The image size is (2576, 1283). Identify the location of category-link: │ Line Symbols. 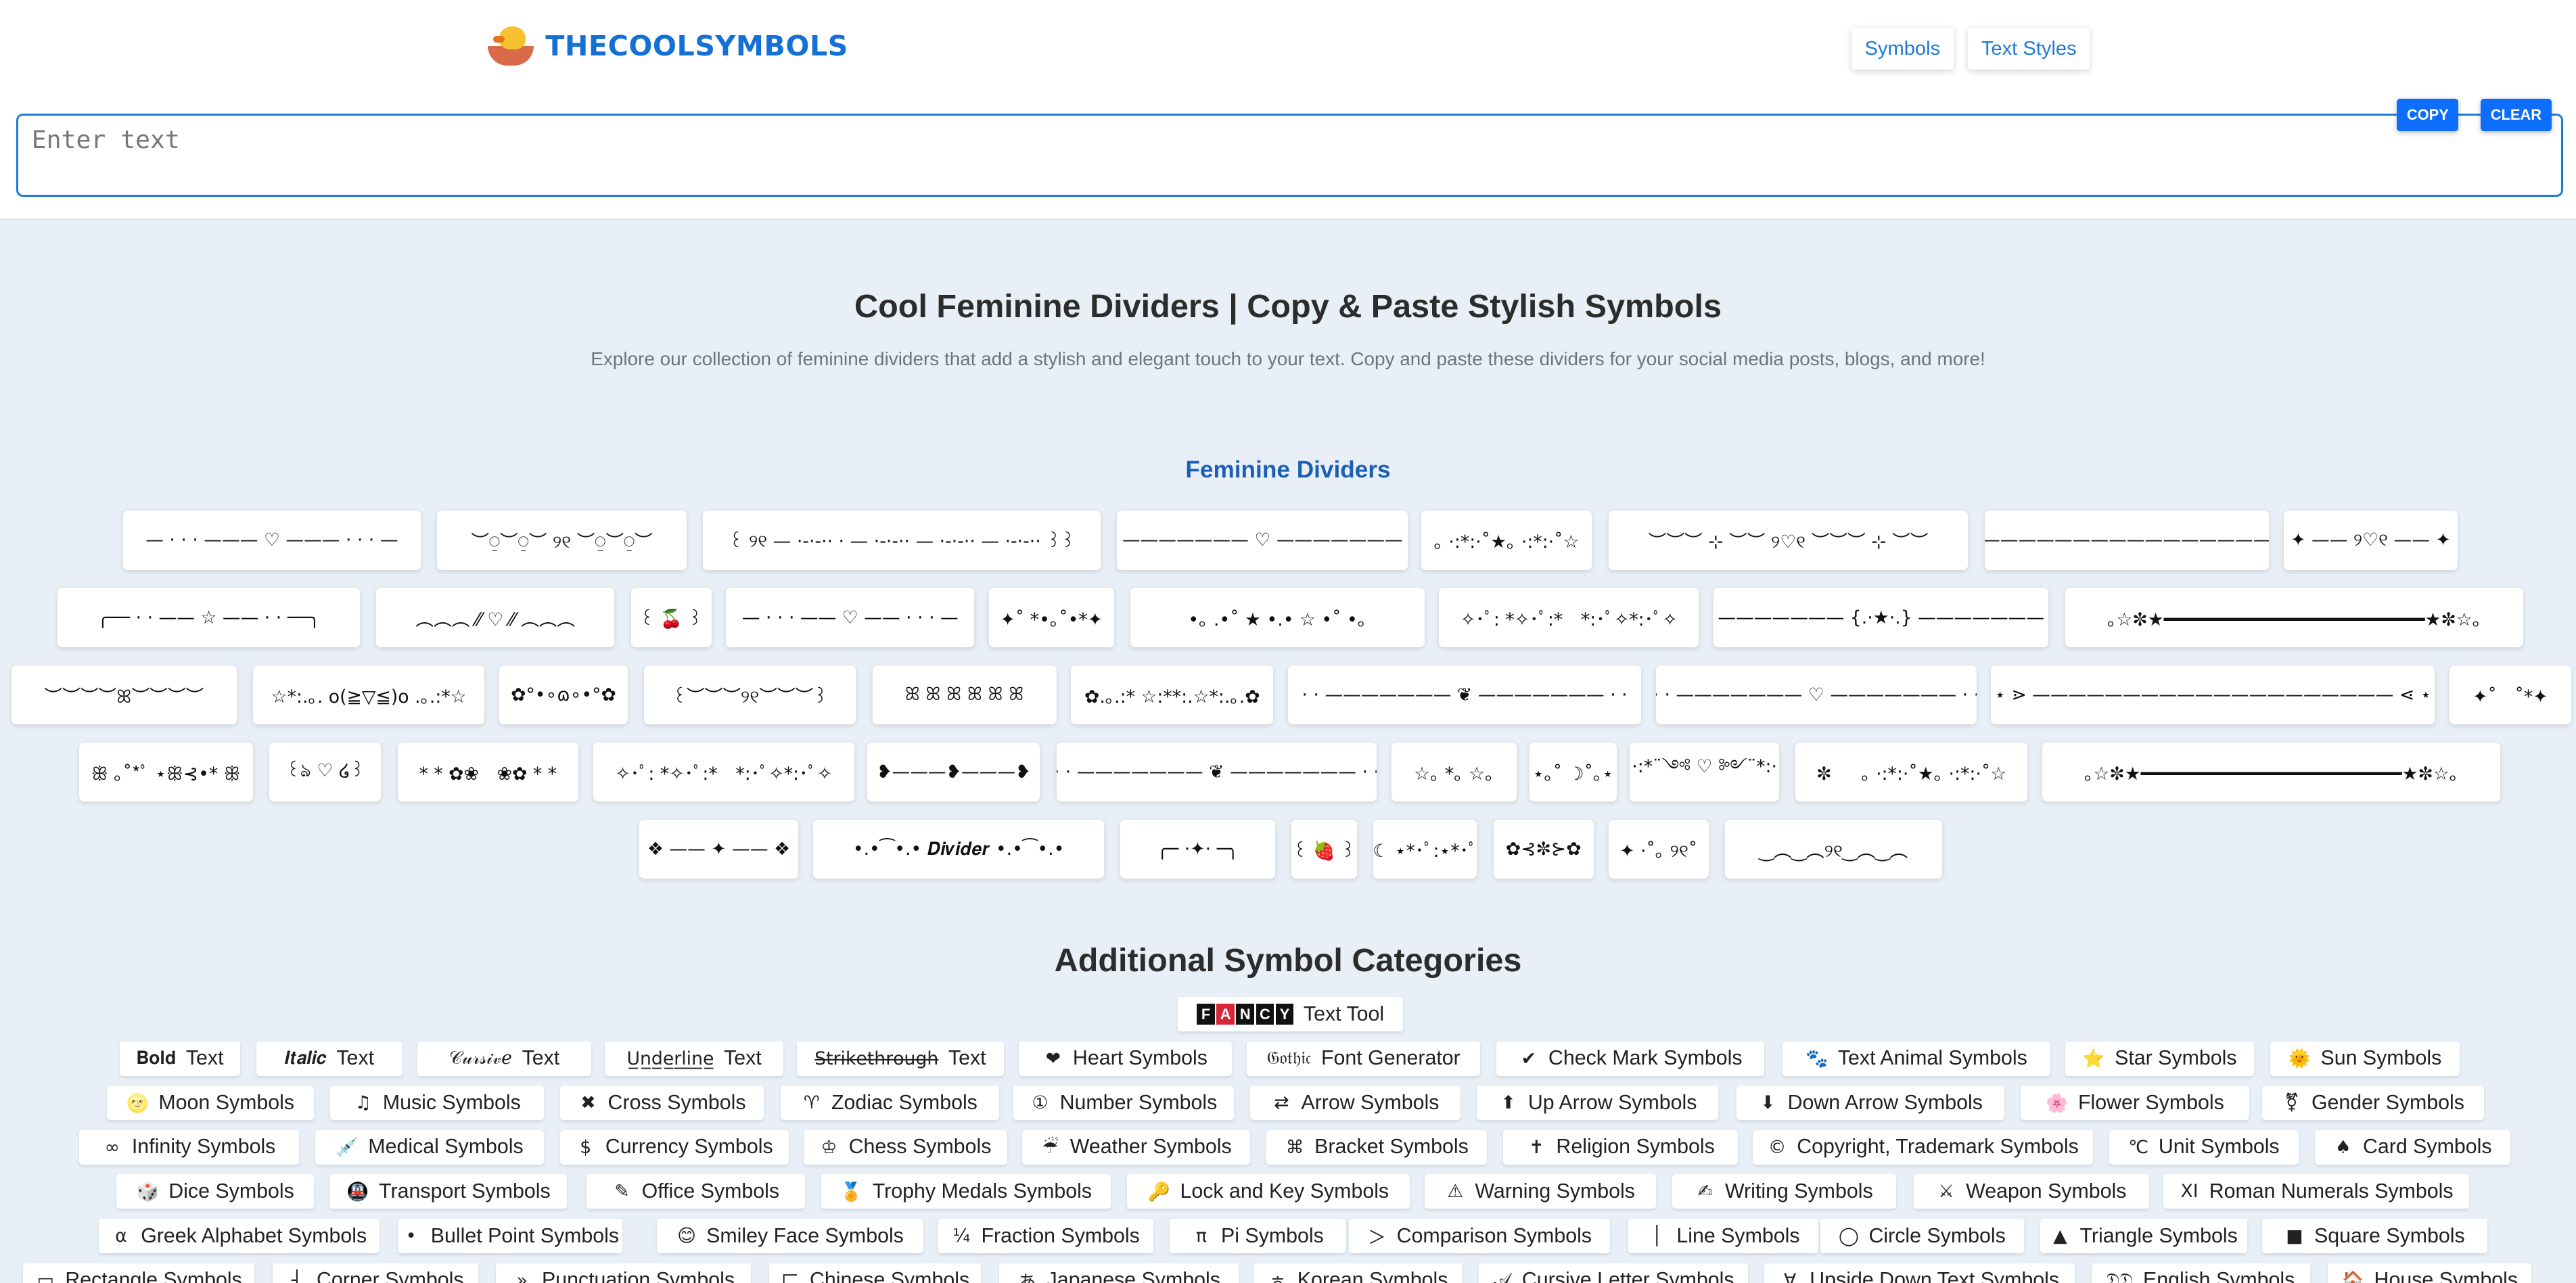
(1723, 1236).